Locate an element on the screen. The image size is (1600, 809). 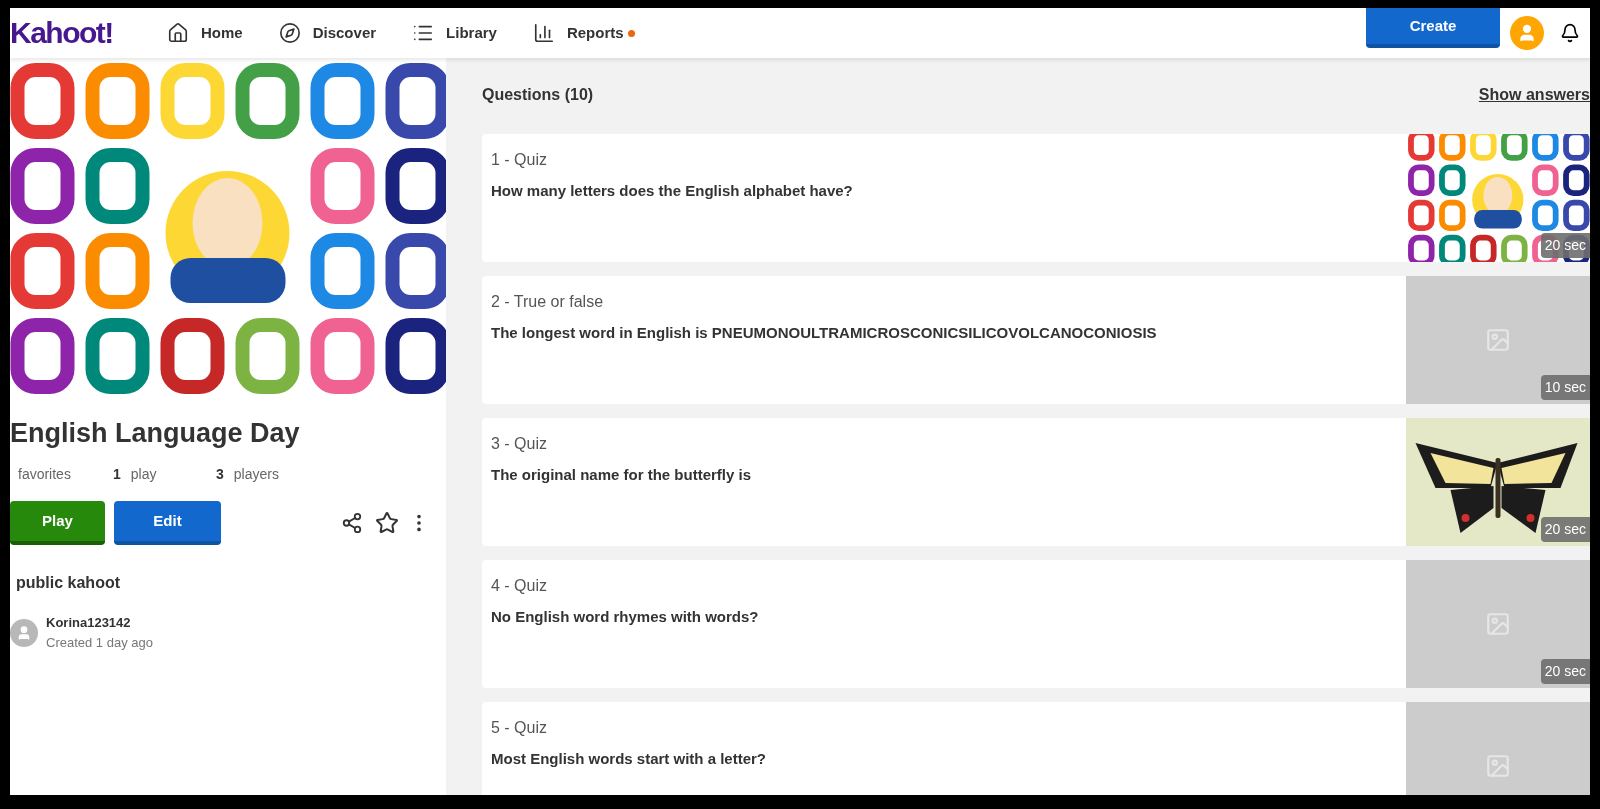
question-card: 2 - True or false The longest word in English is PNEUMONOULTRAMICROSCONICSILICOVOLCANOCONIOSIS 10 sec is located at coordinates (1036, 340).